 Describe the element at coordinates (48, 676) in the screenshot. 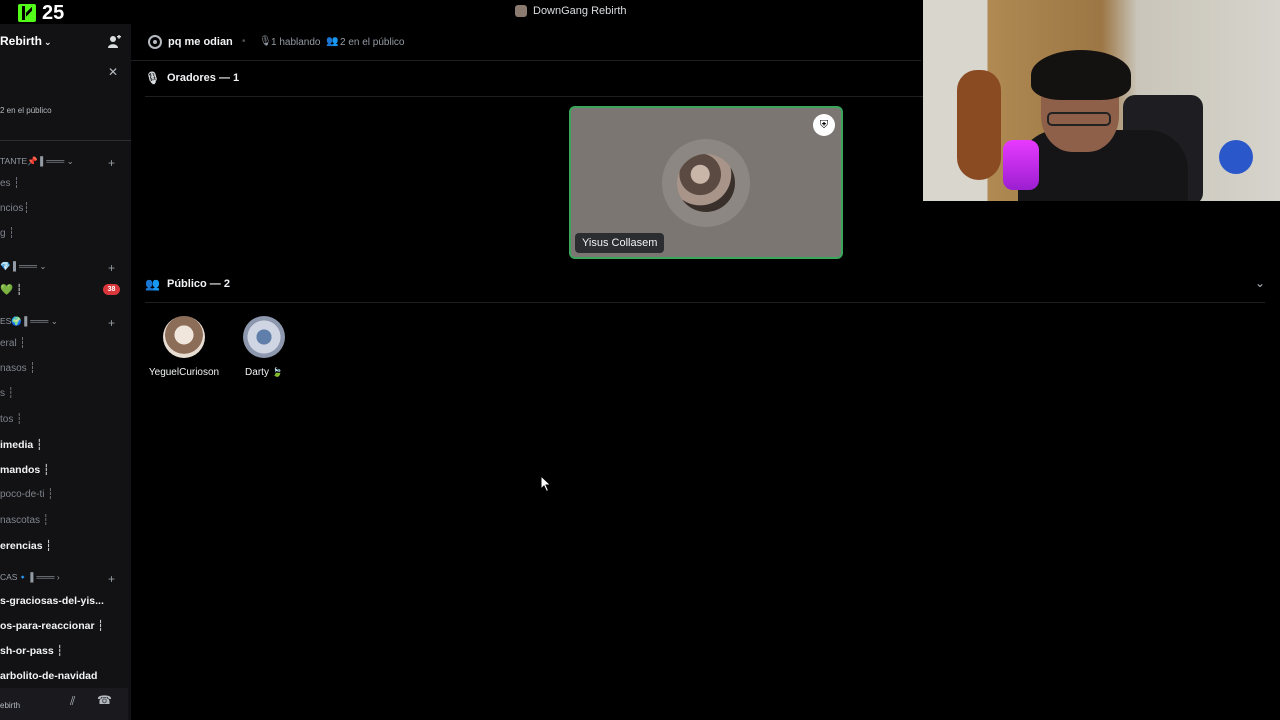

I see `channel-item: arbolito-de-navidad` at that location.